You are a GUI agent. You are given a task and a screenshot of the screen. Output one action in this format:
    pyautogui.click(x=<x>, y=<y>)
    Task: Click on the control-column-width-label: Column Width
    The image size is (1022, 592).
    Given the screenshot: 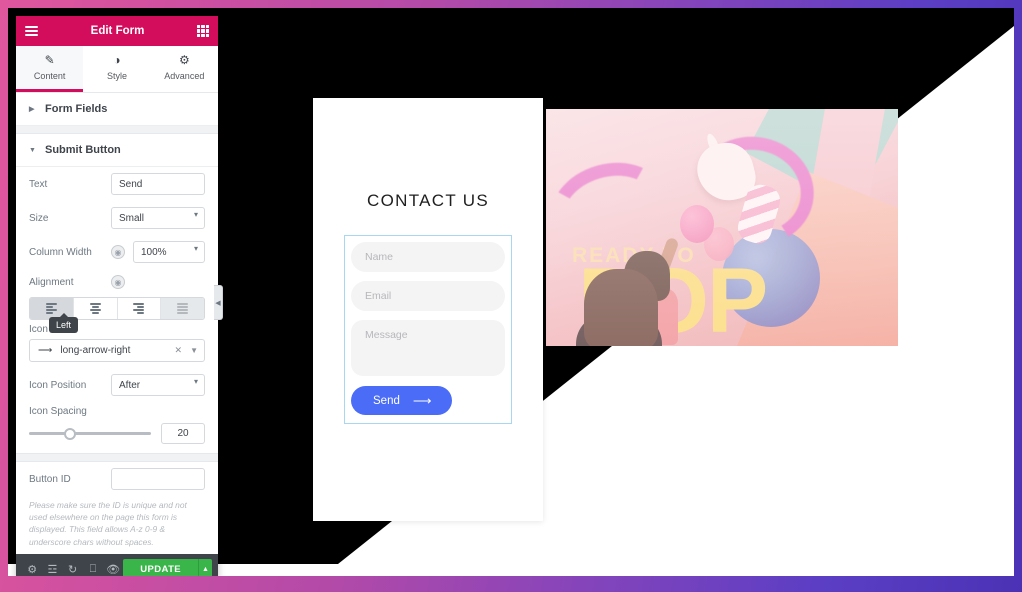 What is the action you would take?
    pyautogui.click(x=60, y=252)
    